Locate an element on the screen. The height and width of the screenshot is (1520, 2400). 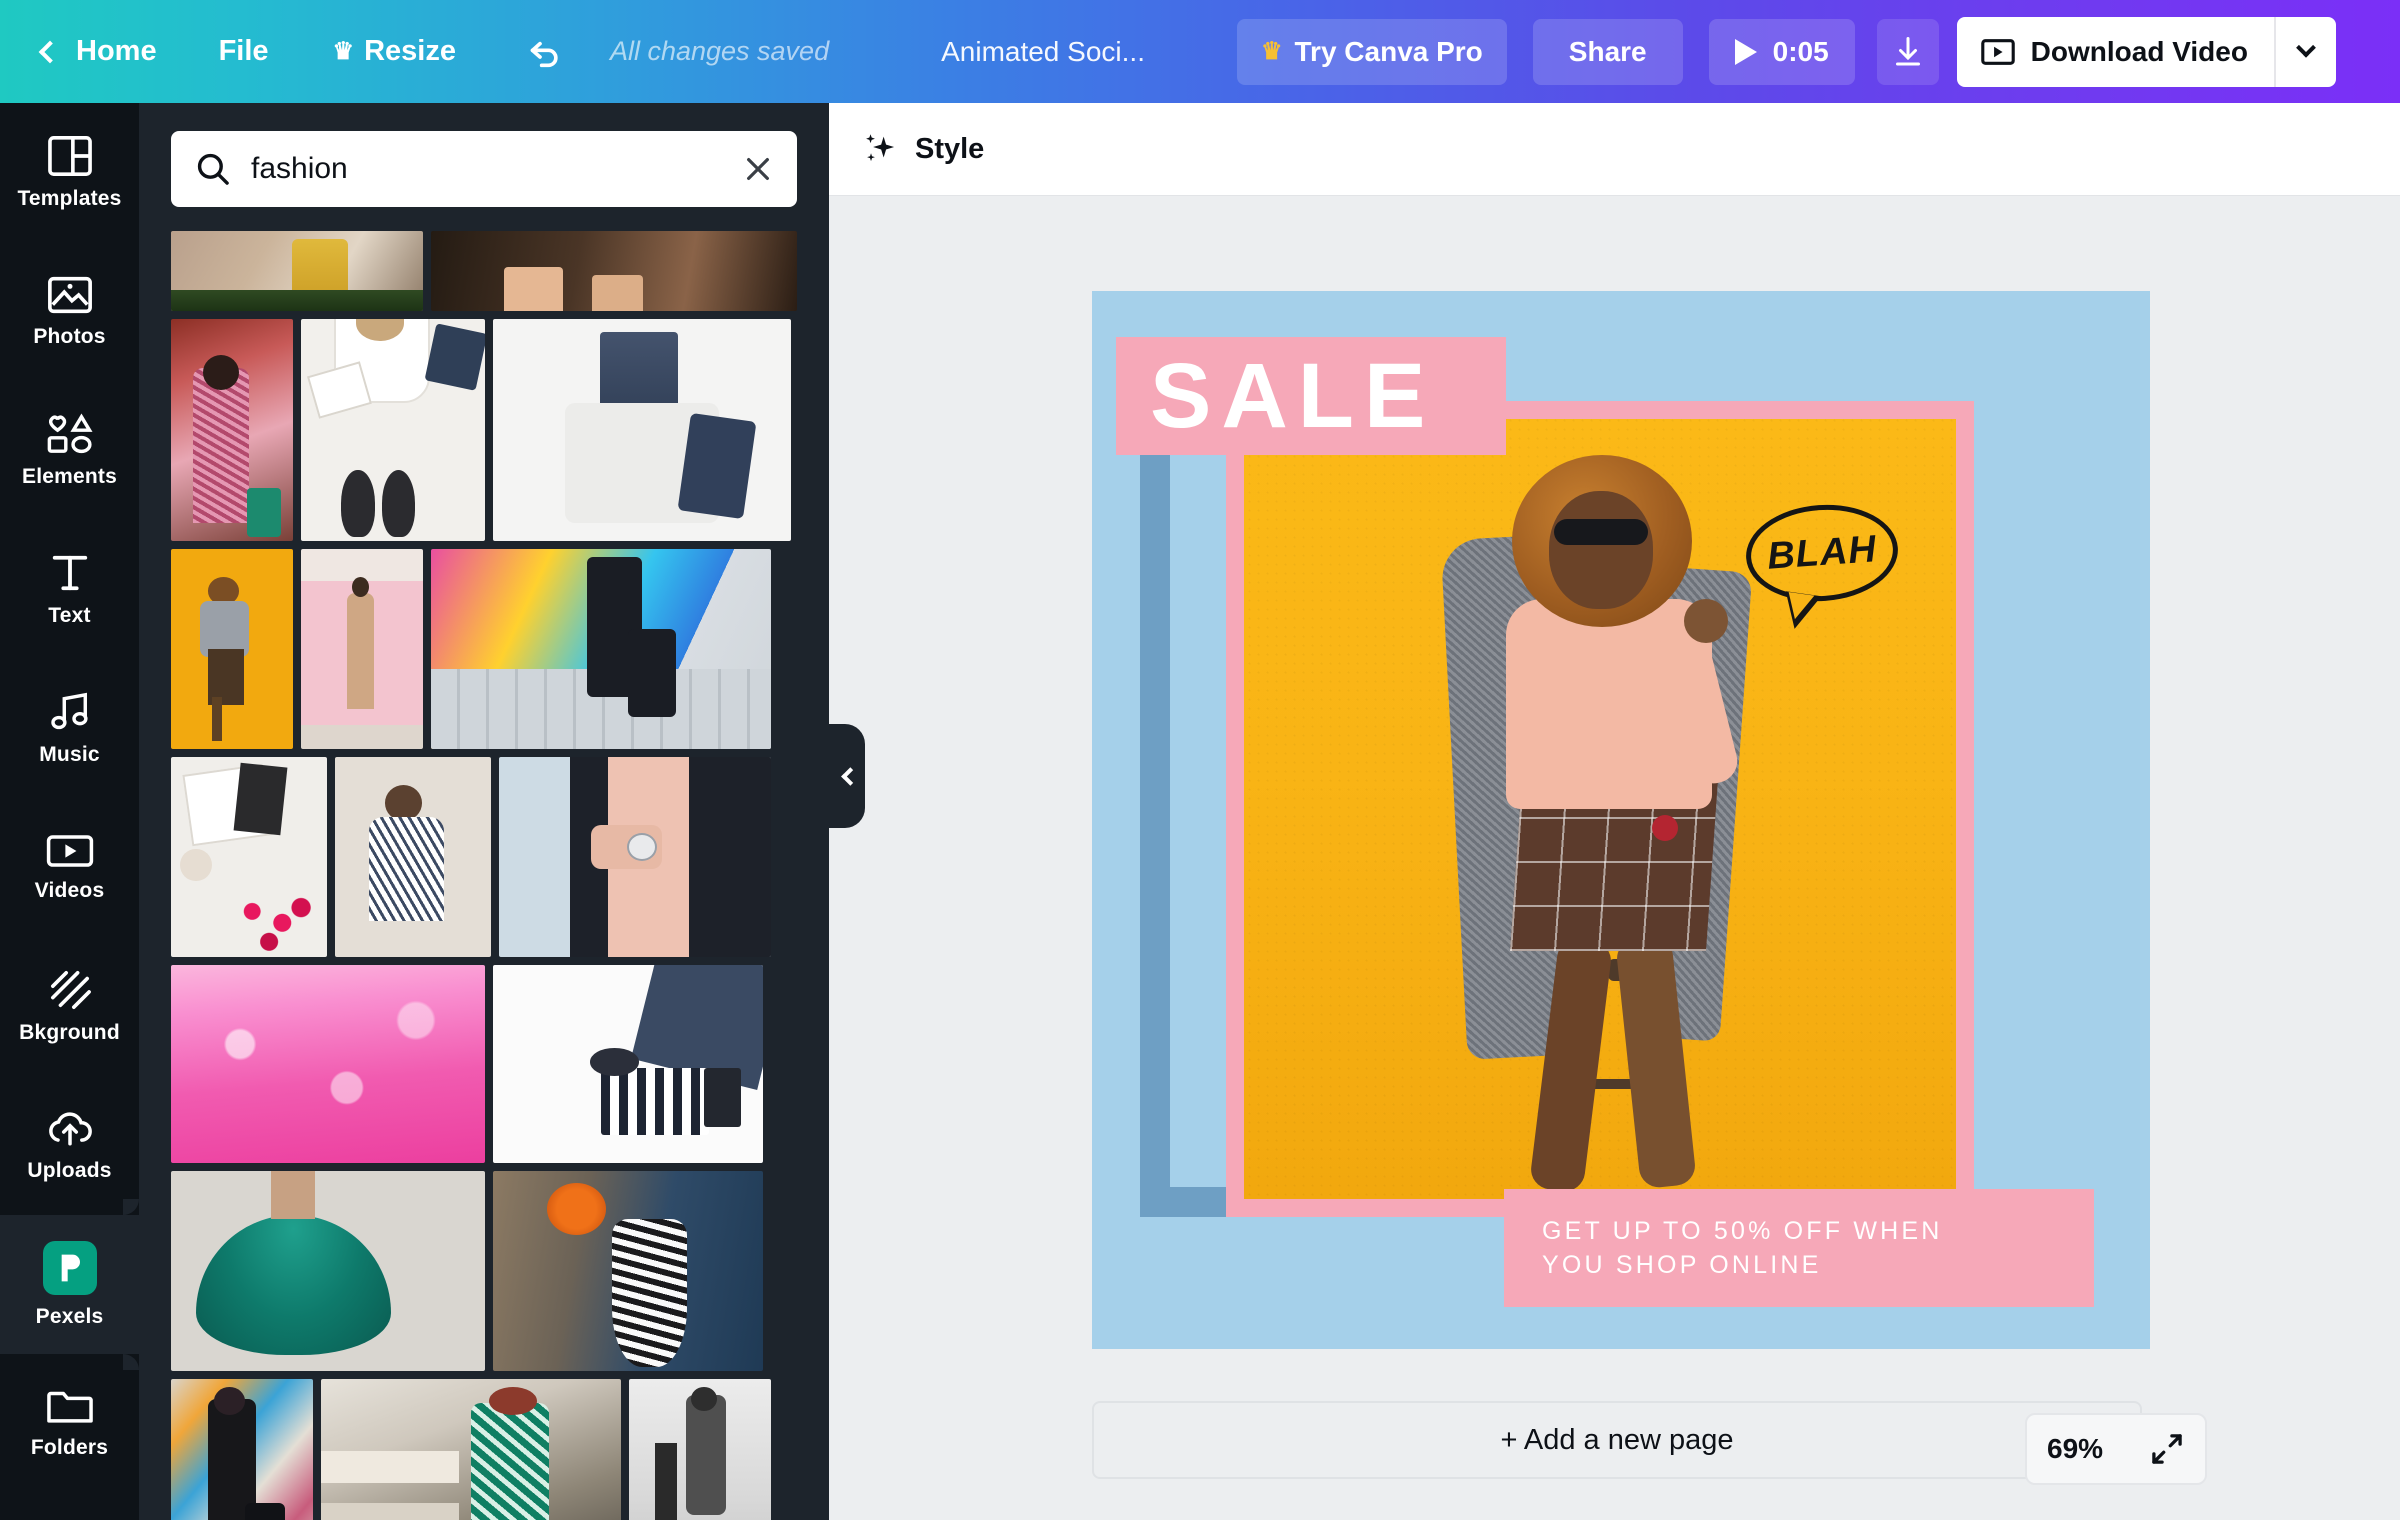
video-icon is located at coordinates (1997, 51).